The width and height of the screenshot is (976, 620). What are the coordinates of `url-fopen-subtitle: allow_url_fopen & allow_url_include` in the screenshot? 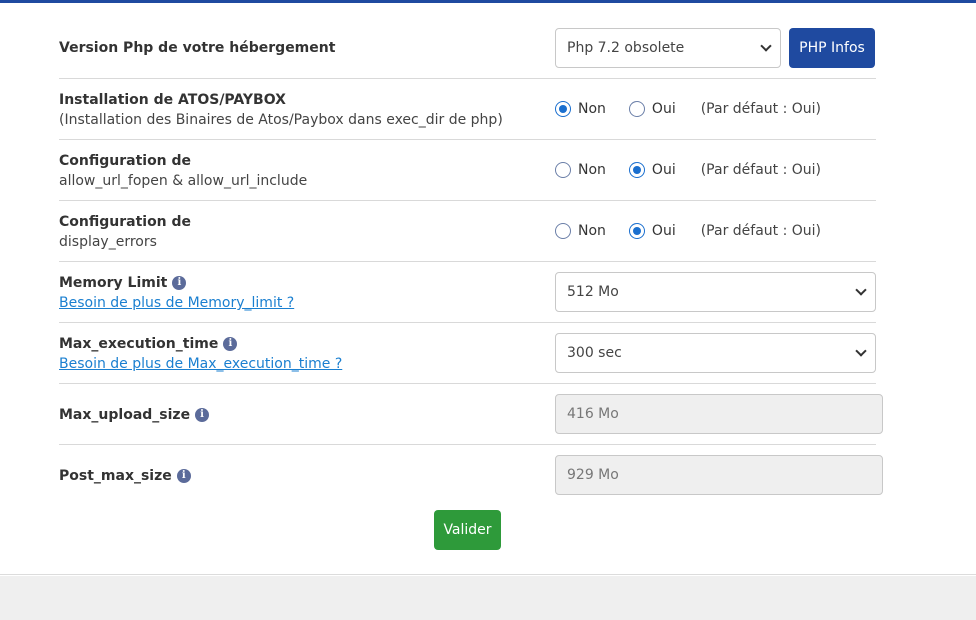 It's located at (183, 181).